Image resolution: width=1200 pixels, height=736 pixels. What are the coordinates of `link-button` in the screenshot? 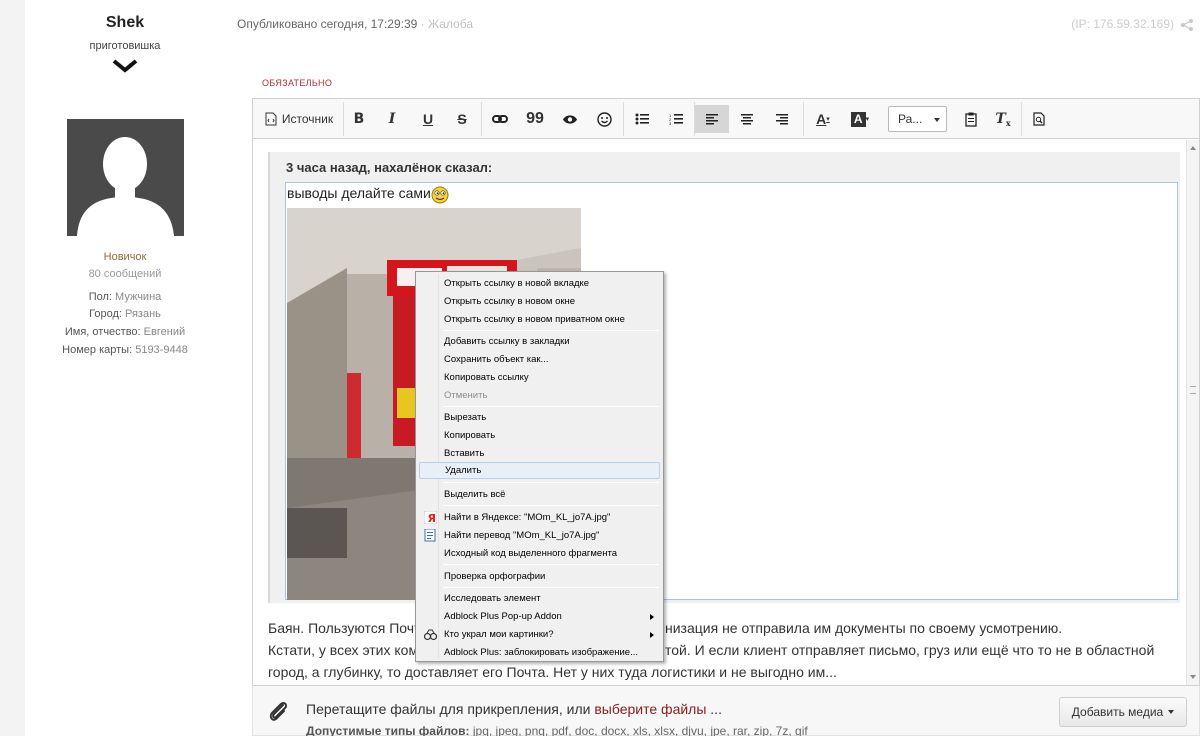 It's located at (500, 119).